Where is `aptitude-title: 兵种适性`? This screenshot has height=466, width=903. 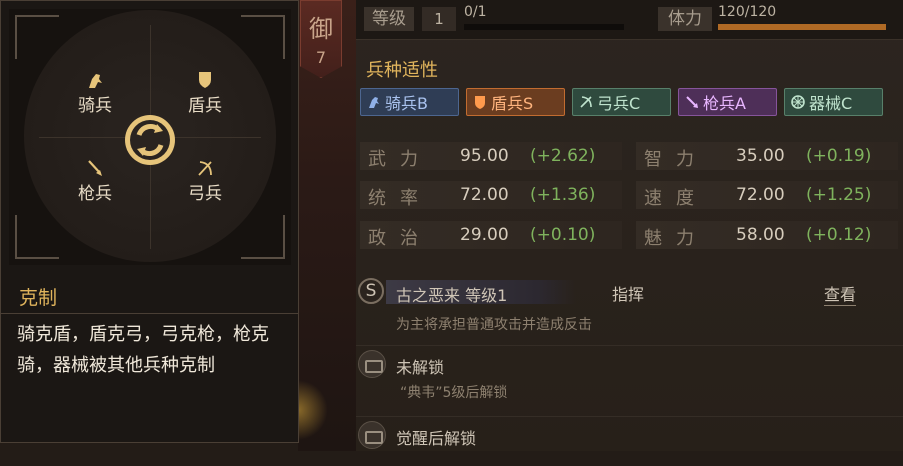
aptitude-title: 兵种适性 is located at coordinates (402, 70).